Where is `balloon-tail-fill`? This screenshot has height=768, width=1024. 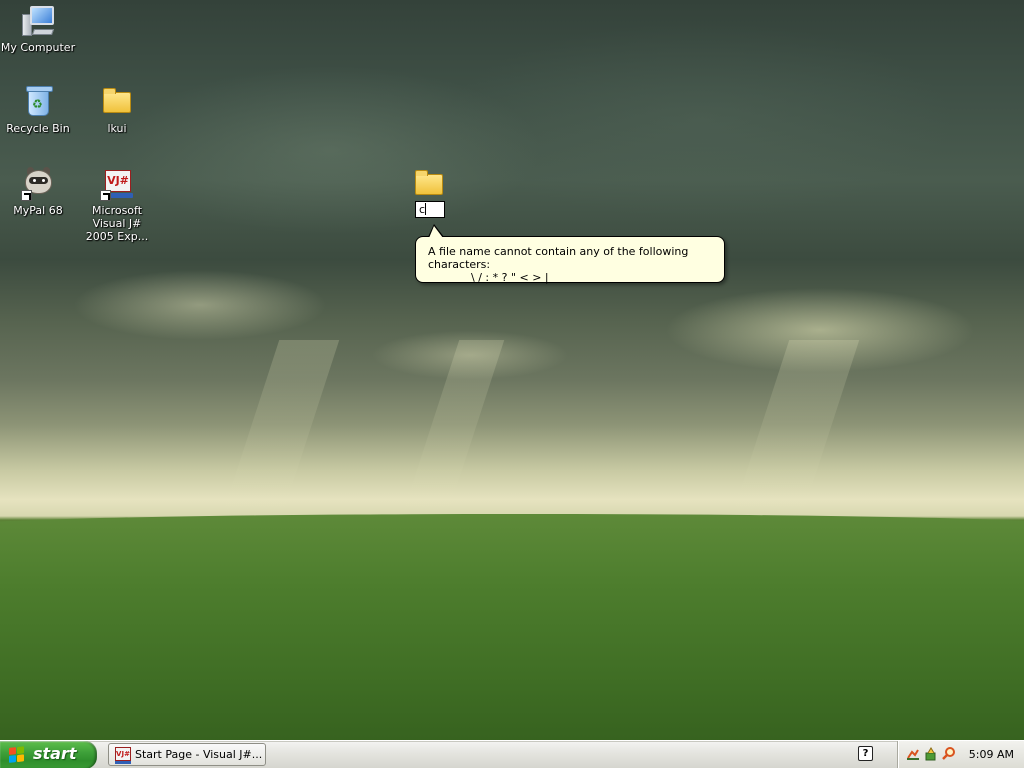
balloon-tail-fill is located at coordinates (436, 232).